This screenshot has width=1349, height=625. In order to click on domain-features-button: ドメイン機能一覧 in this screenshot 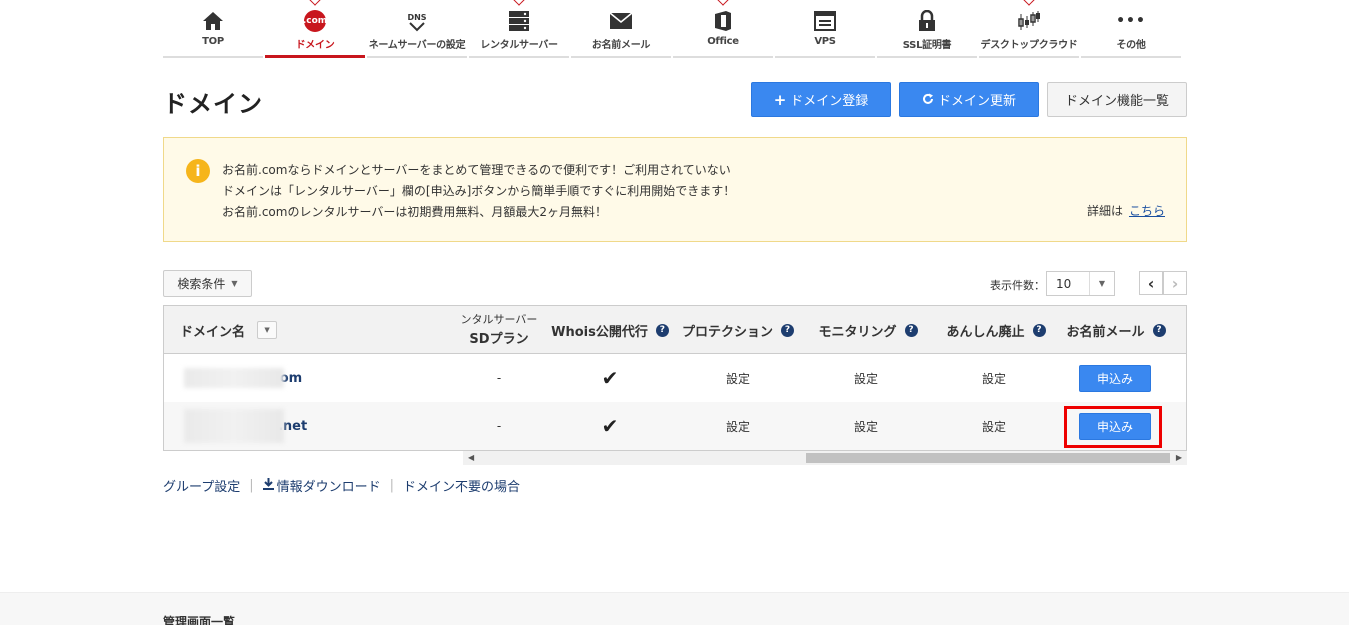, I will do `click(1117, 99)`.